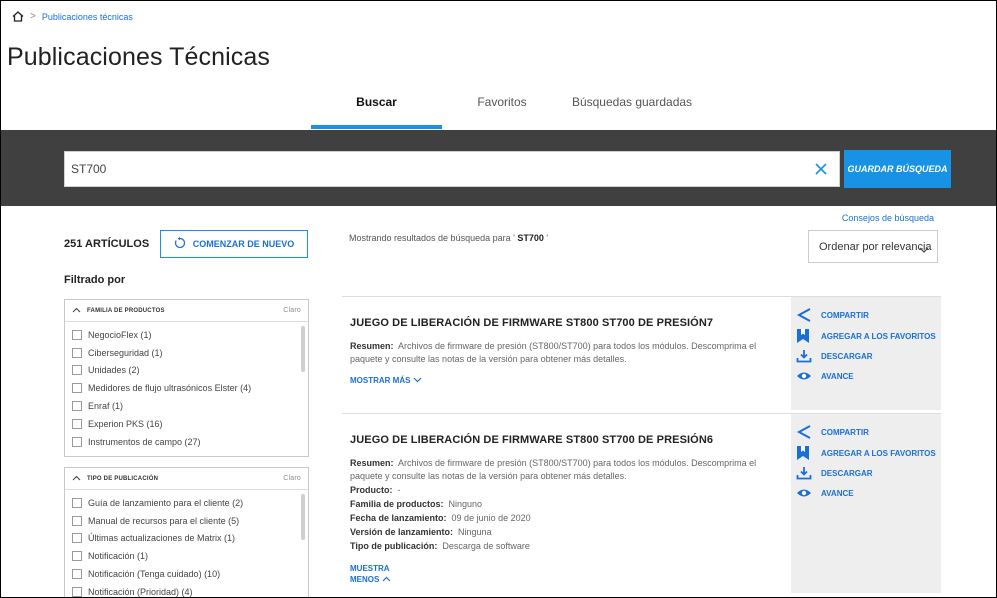 The width and height of the screenshot is (997, 598). What do you see at coordinates (138, 57) in the screenshot?
I see `page-title: Publicaciones Técnicas` at bounding box center [138, 57].